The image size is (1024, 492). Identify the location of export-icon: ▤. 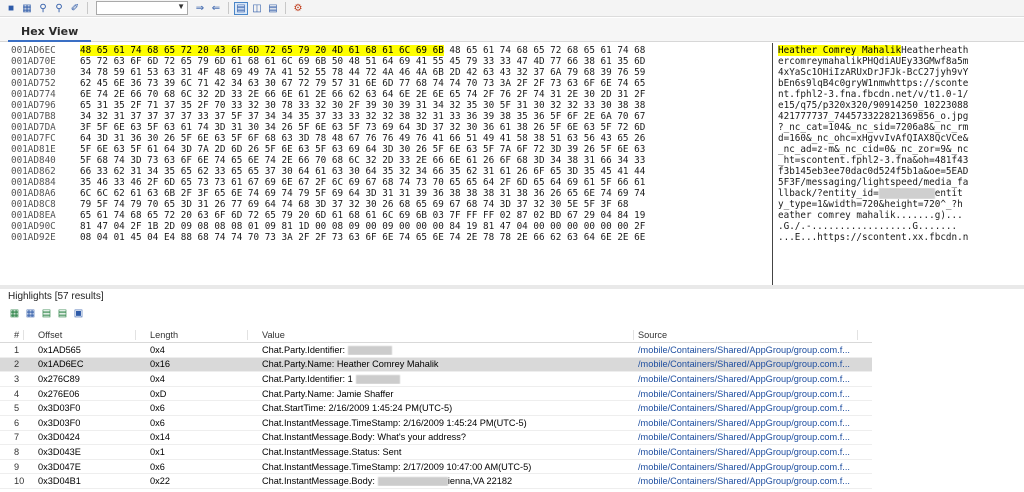
(46, 313).